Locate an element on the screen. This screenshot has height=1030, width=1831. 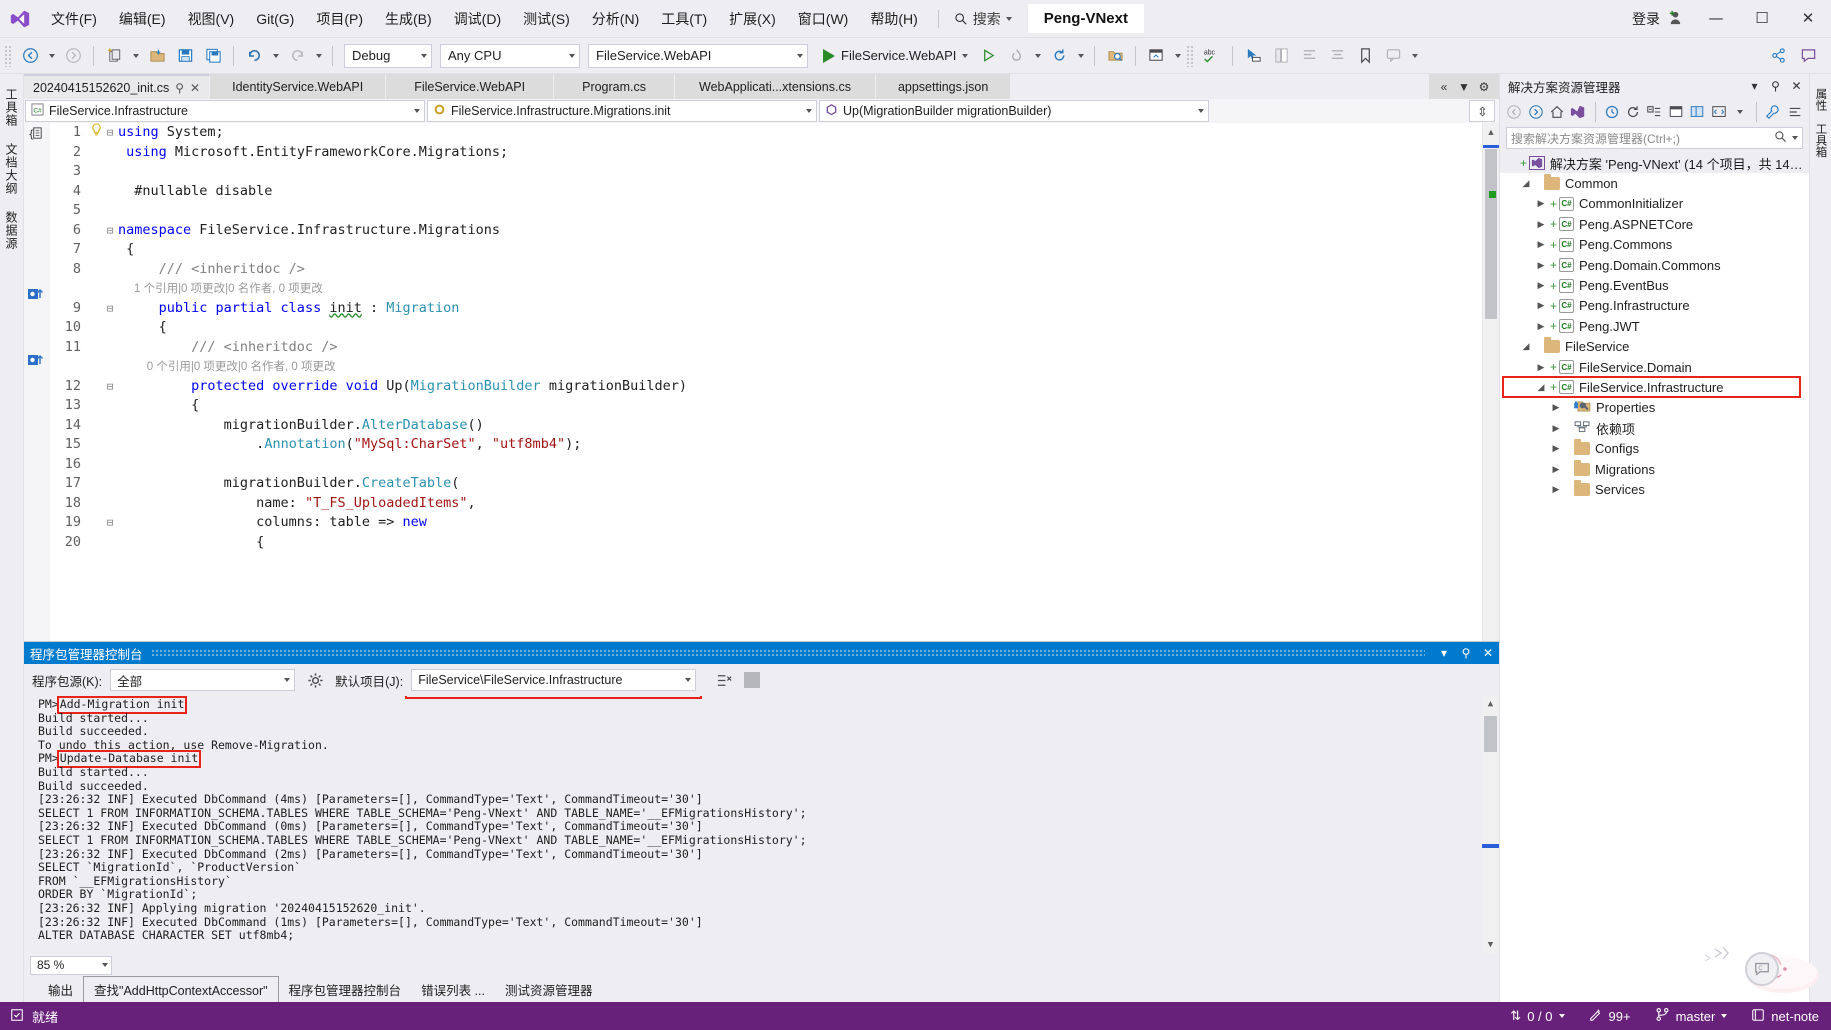
tab-list-icon: ▼ is located at coordinates (1464, 87).